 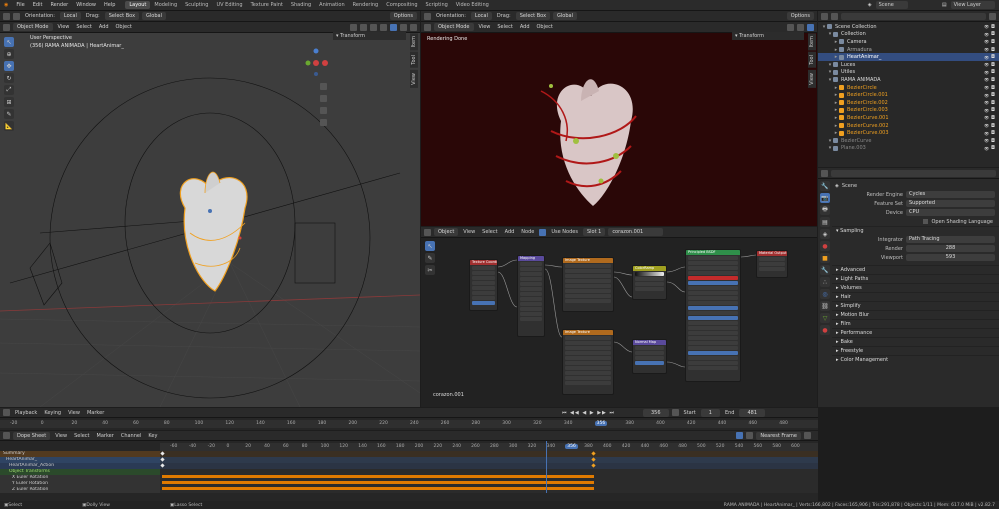 What do you see at coordinates (825, 222) in the screenshot?
I see `view-layer-tab-icon: ▤` at bounding box center [825, 222].